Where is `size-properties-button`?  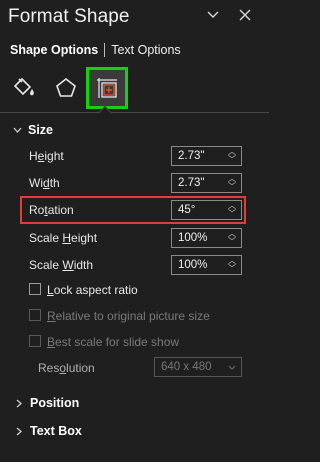
size-properties-button is located at coordinates (107, 88).